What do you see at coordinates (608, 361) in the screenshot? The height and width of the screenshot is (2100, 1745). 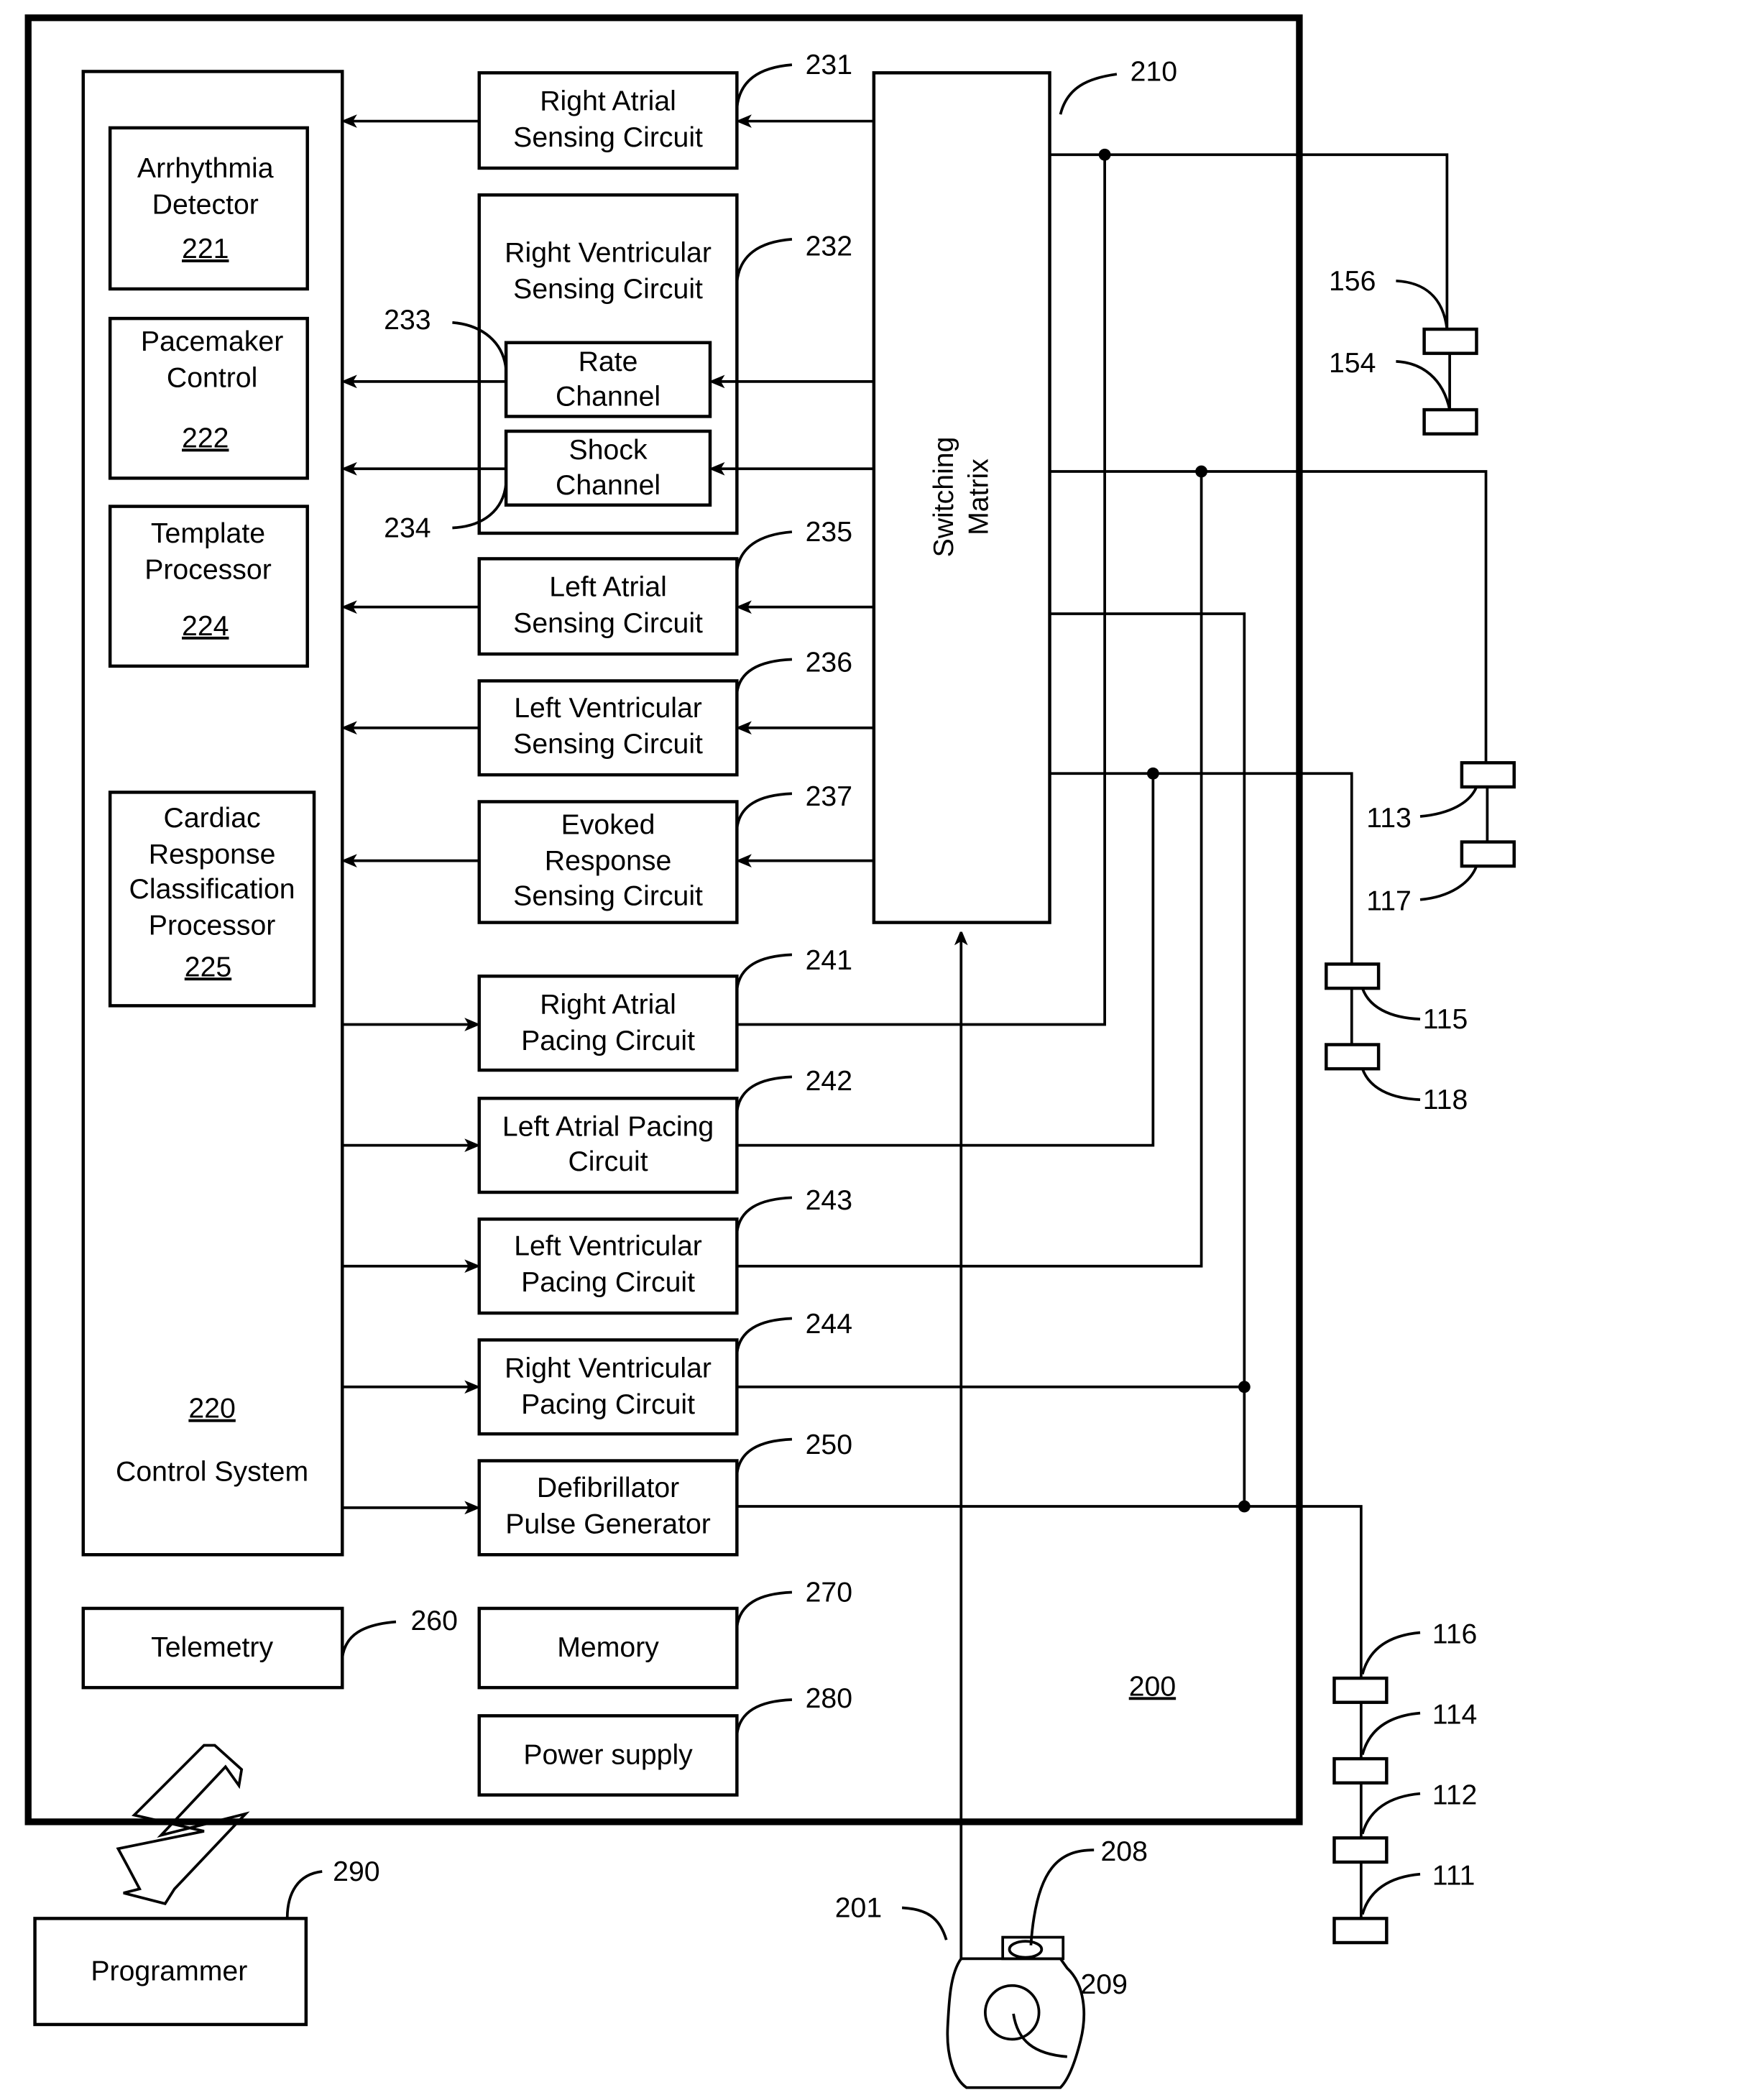 I see `rate-channel-line1: Rate` at bounding box center [608, 361].